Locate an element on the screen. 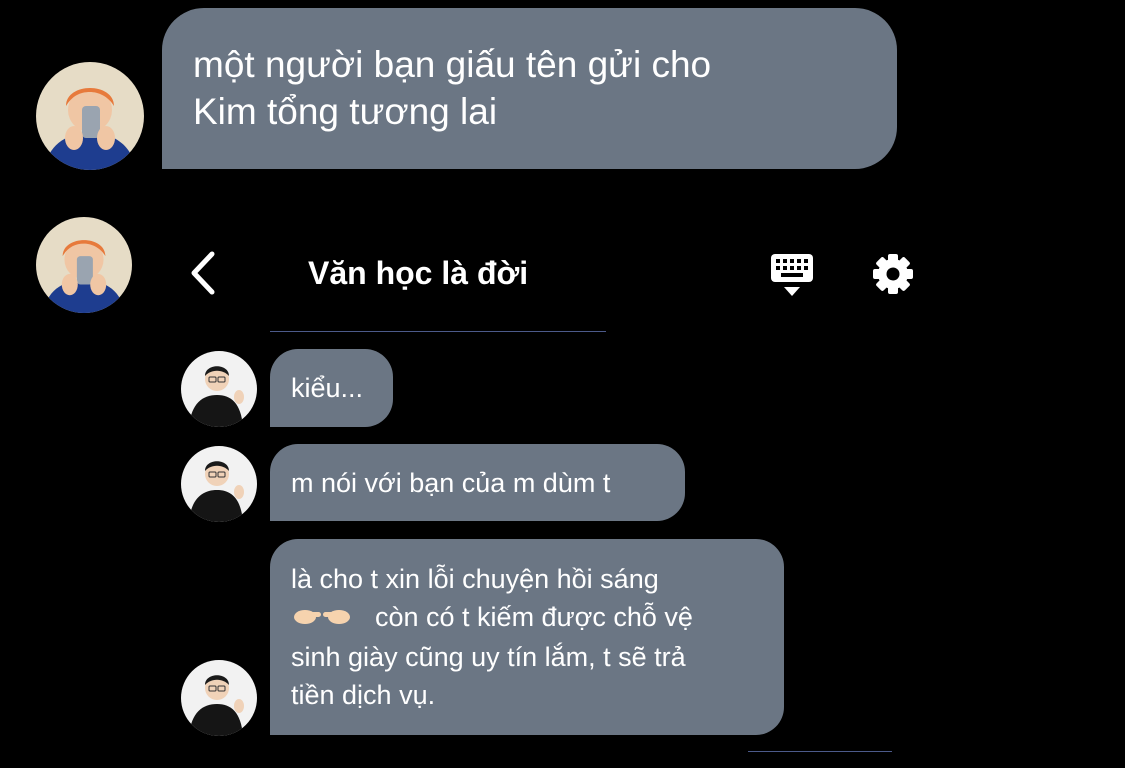 The height and width of the screenshot is (768, 1125). chevron-left-icon is located at coordinates (203, 273).